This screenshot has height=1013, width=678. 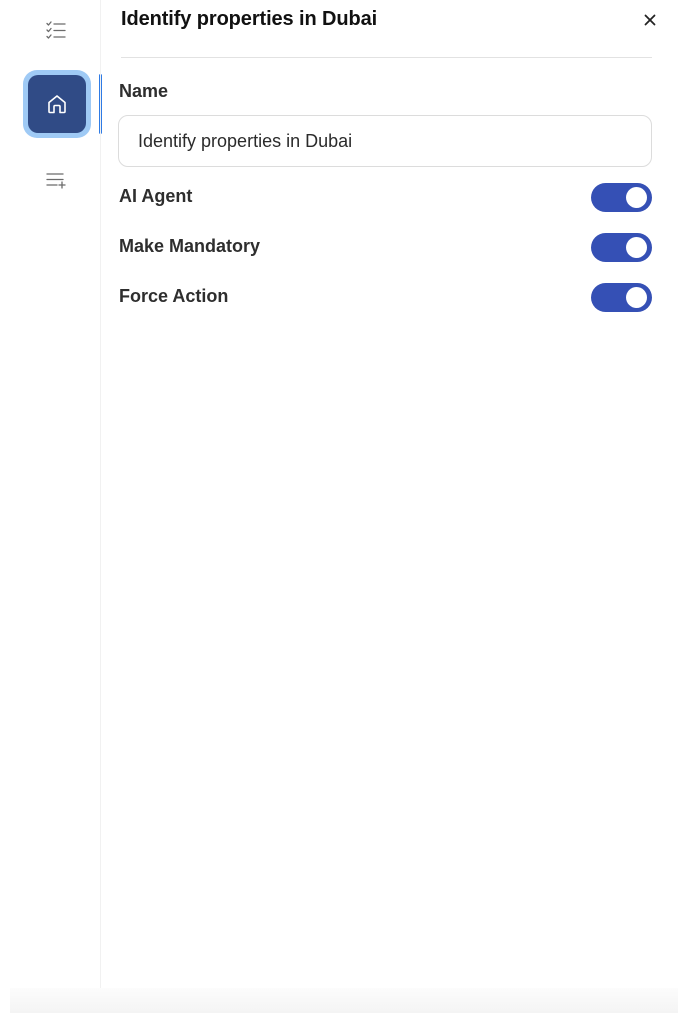 I want to click on header-divider, so click(x=386, y=57).